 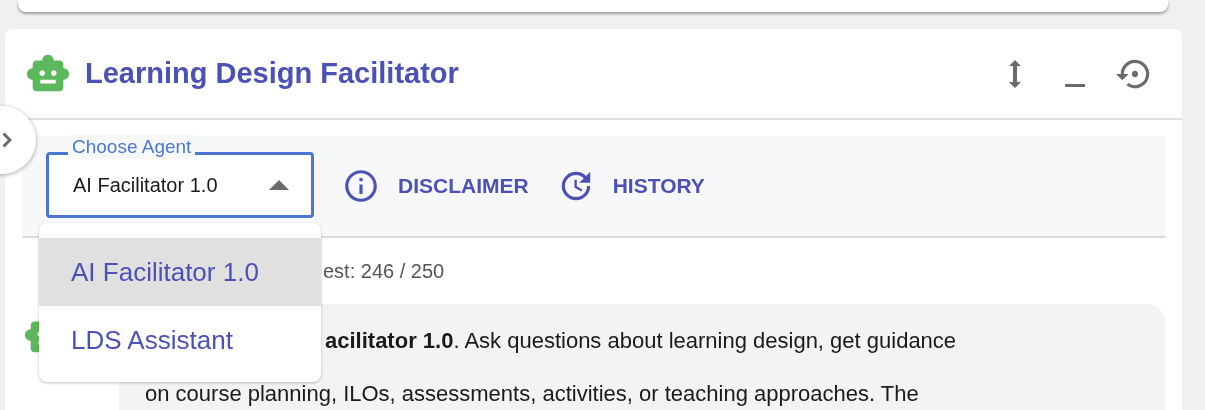 I want to click on vertical-arrows-icon, so click(x=1015, y=73).